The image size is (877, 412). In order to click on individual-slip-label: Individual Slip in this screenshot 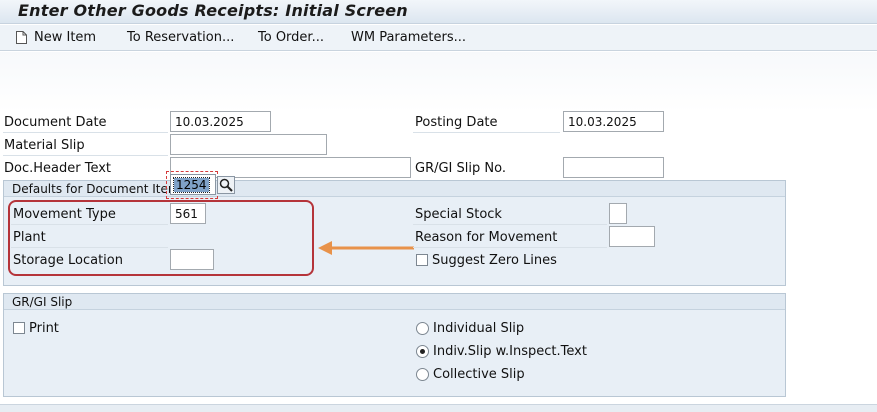, I will do `click(479, 328)`.